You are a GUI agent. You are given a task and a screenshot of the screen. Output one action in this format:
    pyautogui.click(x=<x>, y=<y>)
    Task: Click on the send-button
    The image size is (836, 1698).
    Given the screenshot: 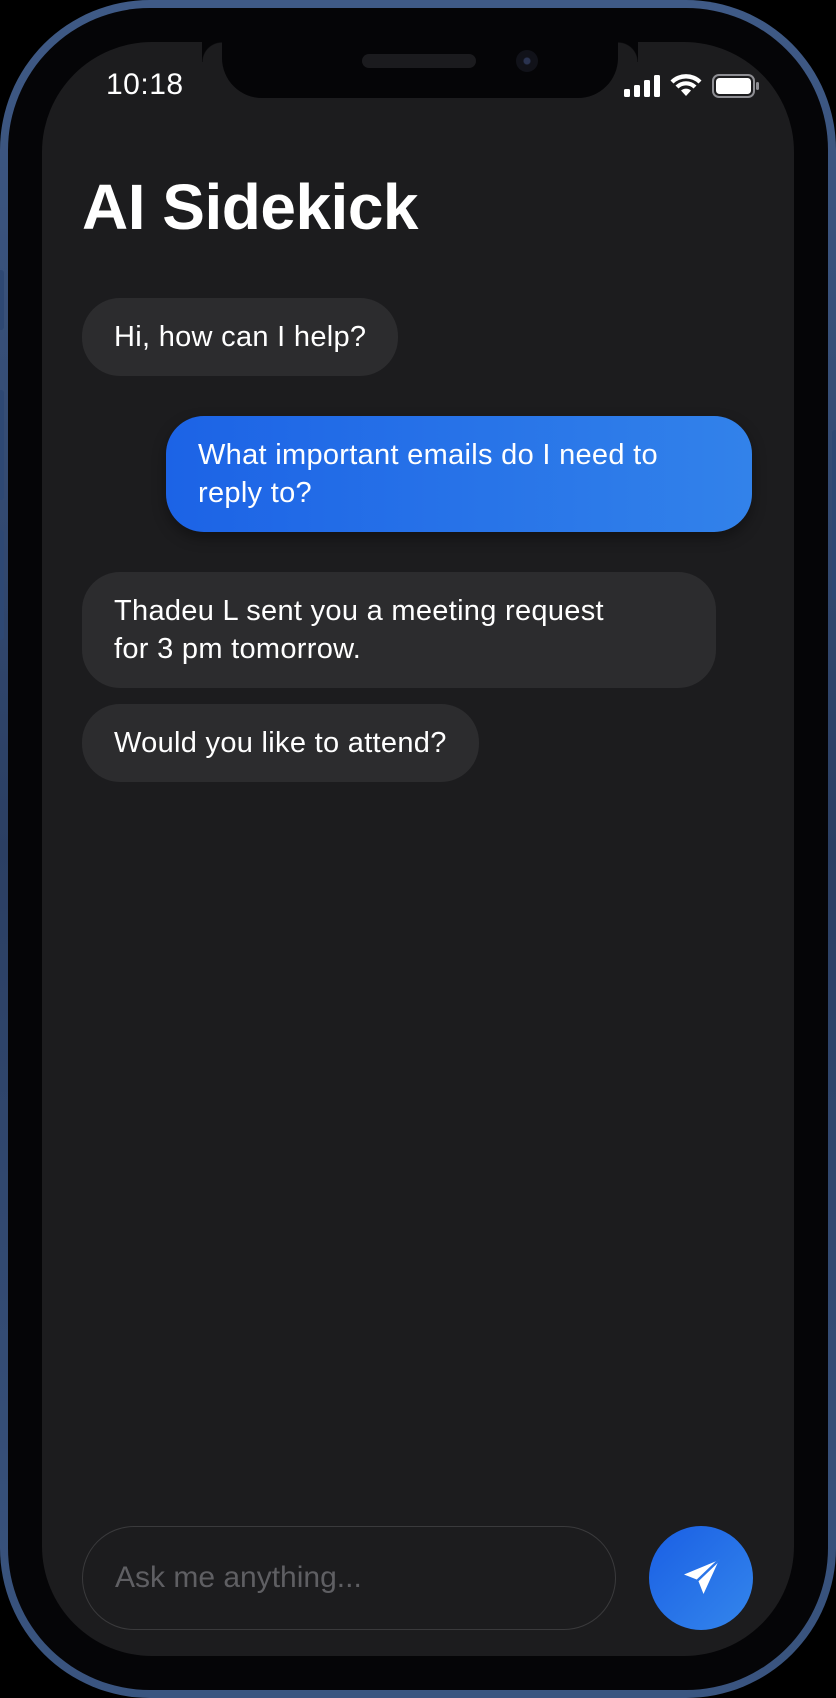 What is the action you would take?
    pyautogui.click(x=701, y=1578)
    